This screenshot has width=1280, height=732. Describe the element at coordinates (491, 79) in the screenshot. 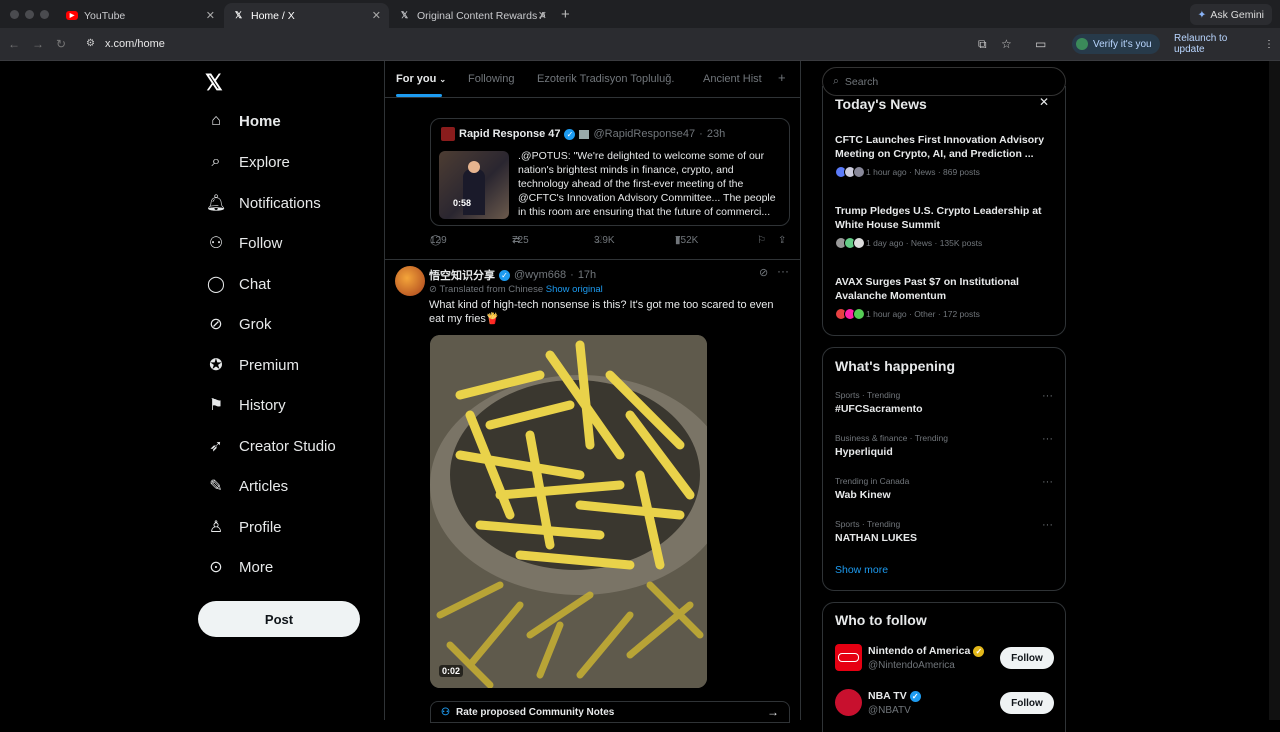

I see `tab-following: Following` at that location.